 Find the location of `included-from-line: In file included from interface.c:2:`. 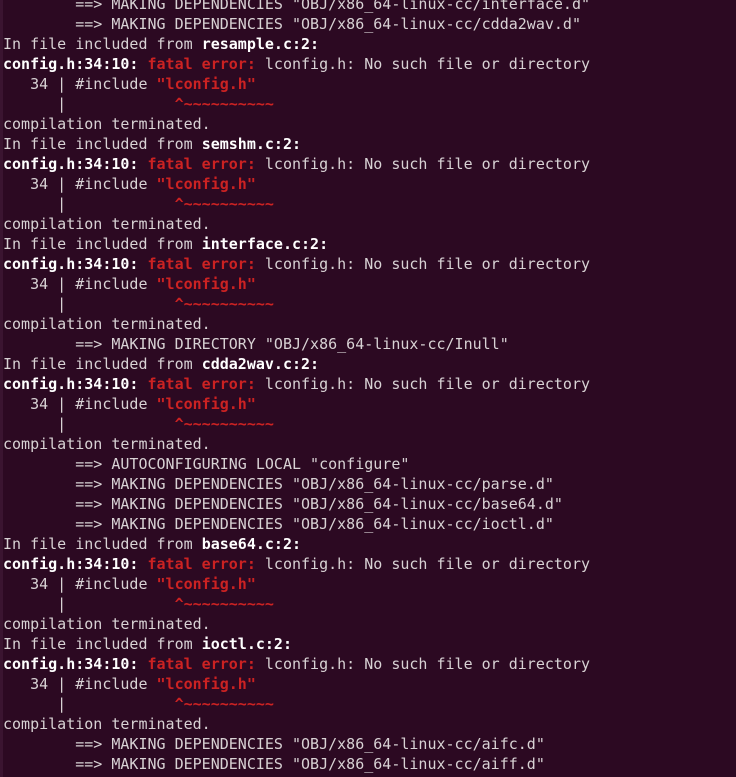

included-from-line: In file included from interface.c:2: is located at coordinates (166, 244).